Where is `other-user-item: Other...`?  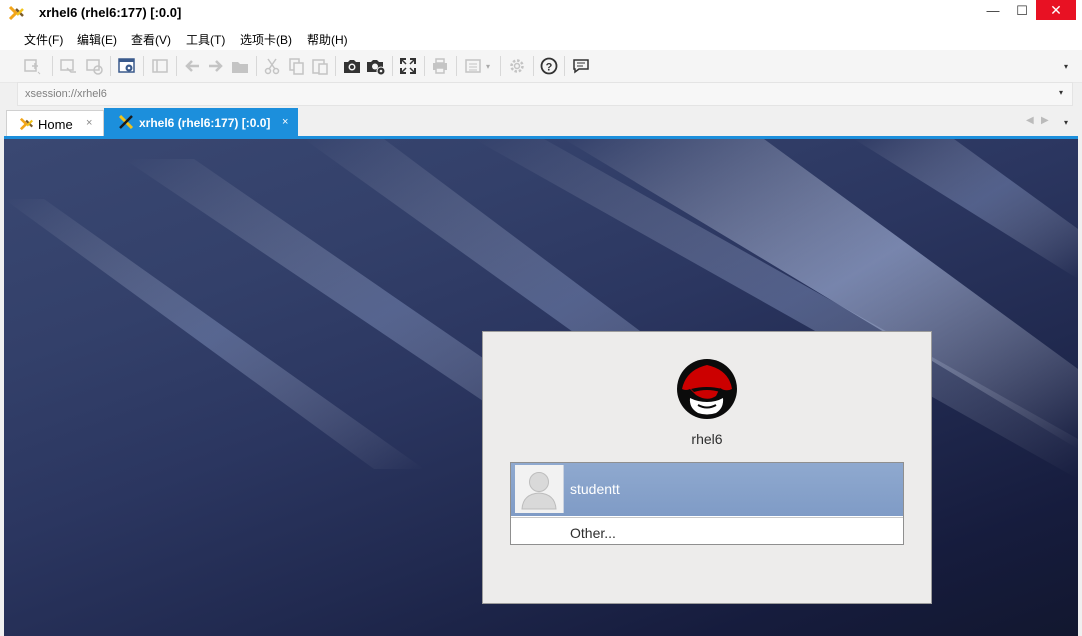
other-user-item: Other... is located at coordinates (707, 531).